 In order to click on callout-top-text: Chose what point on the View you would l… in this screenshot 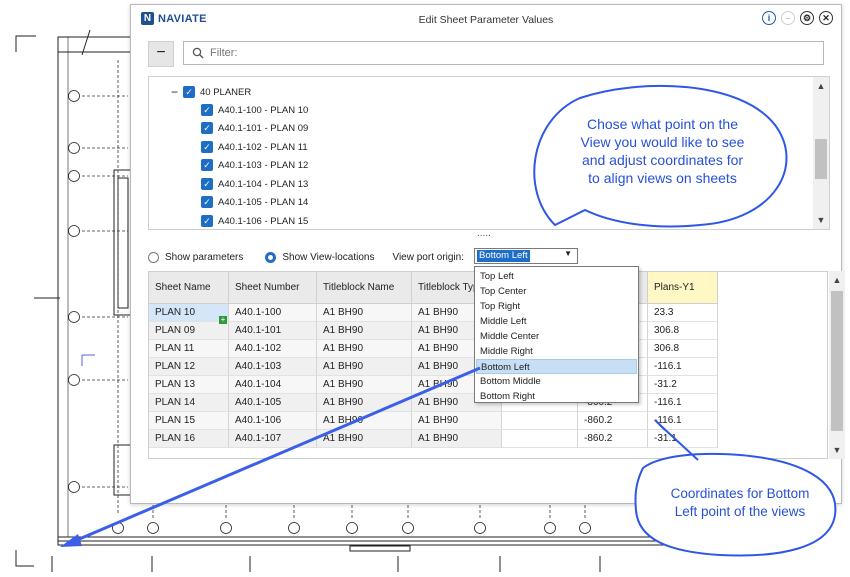, I will do `click(662, 151)`.